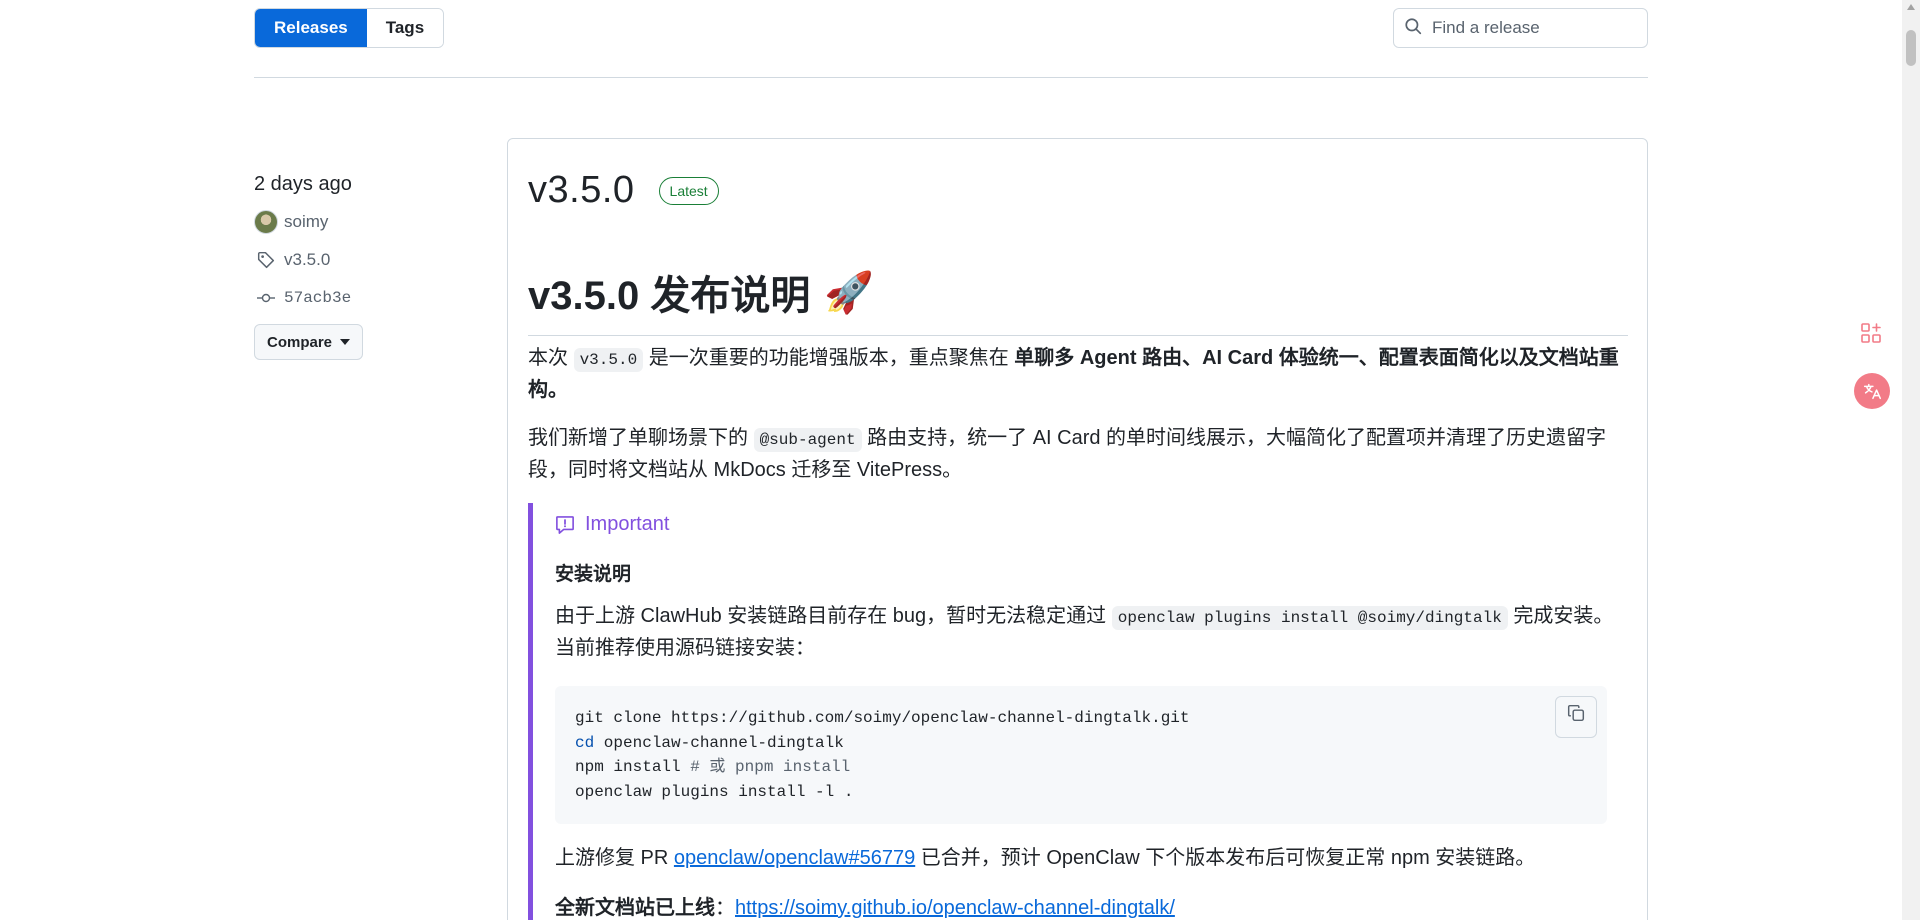  What do you see at coordinates (1309, 618) in the screenshot?
I see `inline-code-install: openclaw plugins install @soimy/dingtalk` at bounding box center [1309, 618].